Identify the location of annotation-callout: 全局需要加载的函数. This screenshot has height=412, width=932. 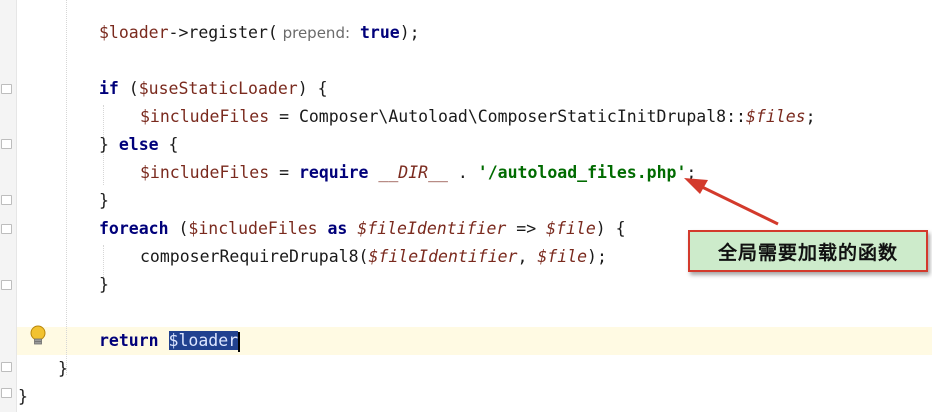
(808, 251).